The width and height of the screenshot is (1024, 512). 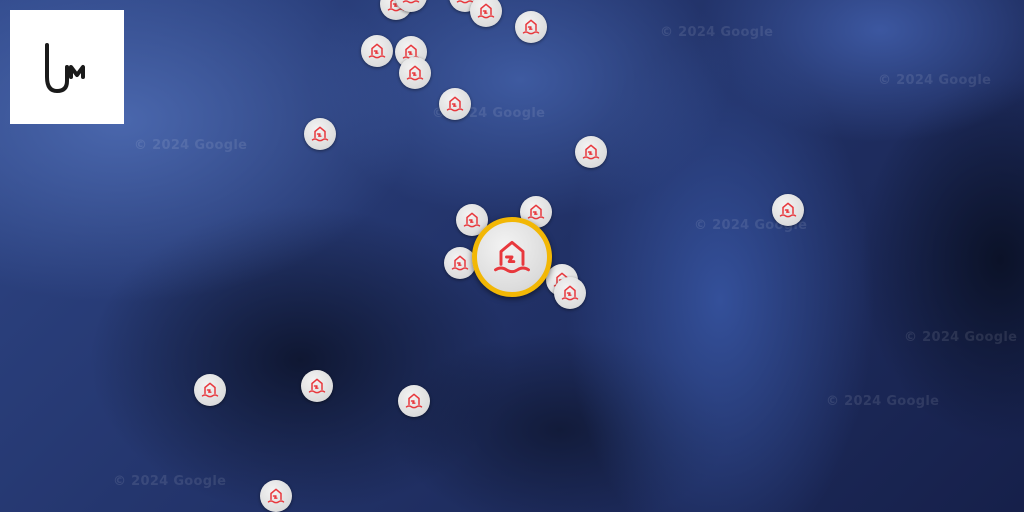 I want to click on app-logo, so click(x=67, y=67).